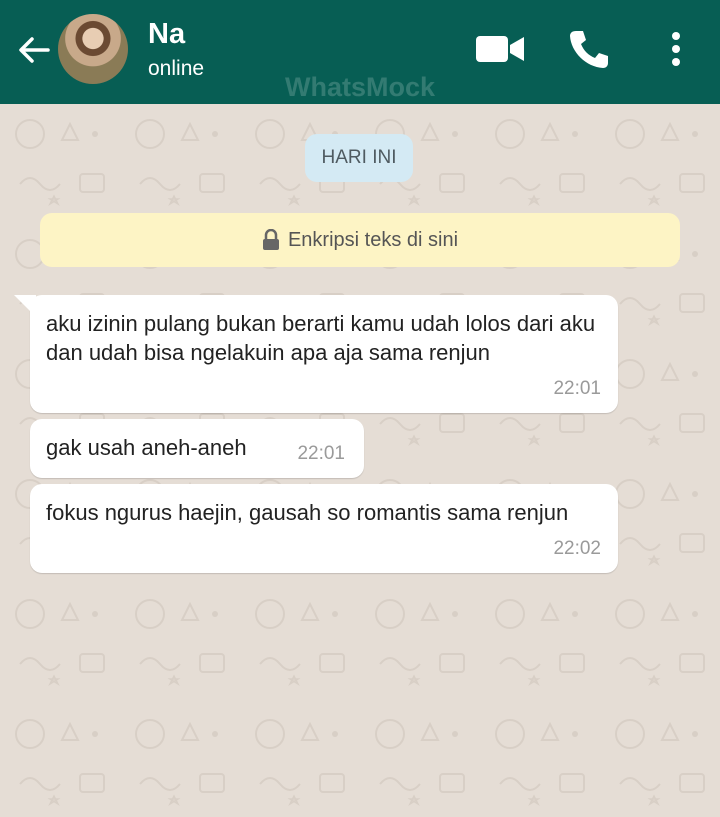 The height and width of the screenshot is (817, 720). I want to click on encryption-notice: Enkripsi teks di sini, so click(360, 240).